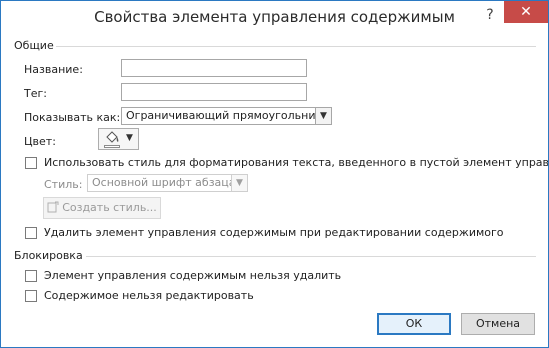 This screenshot has width=549, height=348. Describe the element at coordinates (53, 69) in the screenshot. I see `name-label: Название:` at that location.